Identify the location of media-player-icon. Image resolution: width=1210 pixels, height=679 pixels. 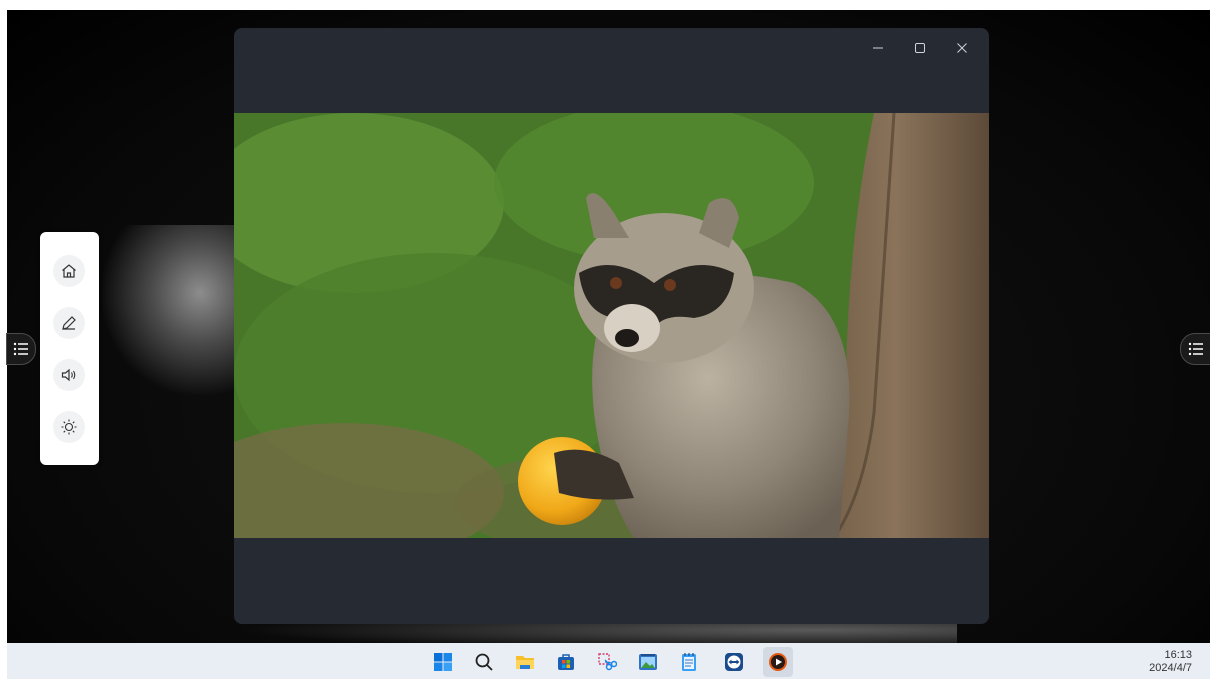
(778, 662).